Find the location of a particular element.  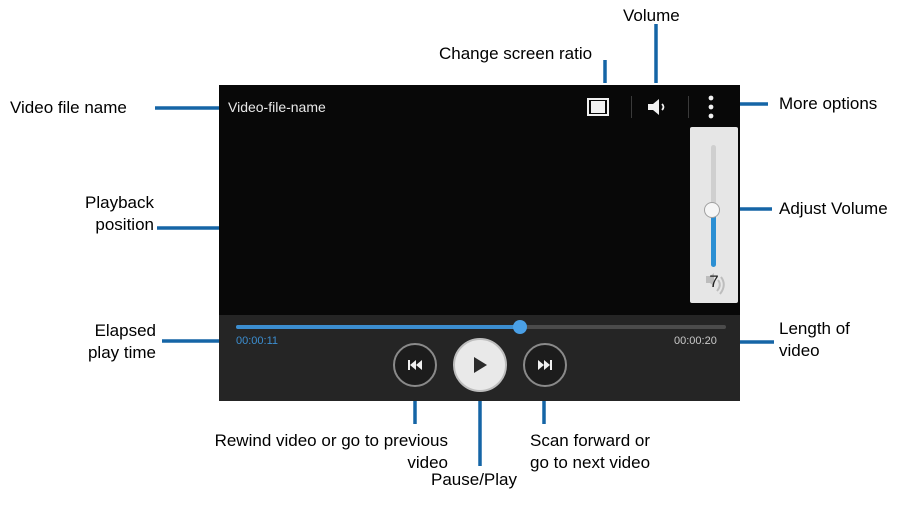

label-playback-line-2: position is located at coordinates (124, 224).